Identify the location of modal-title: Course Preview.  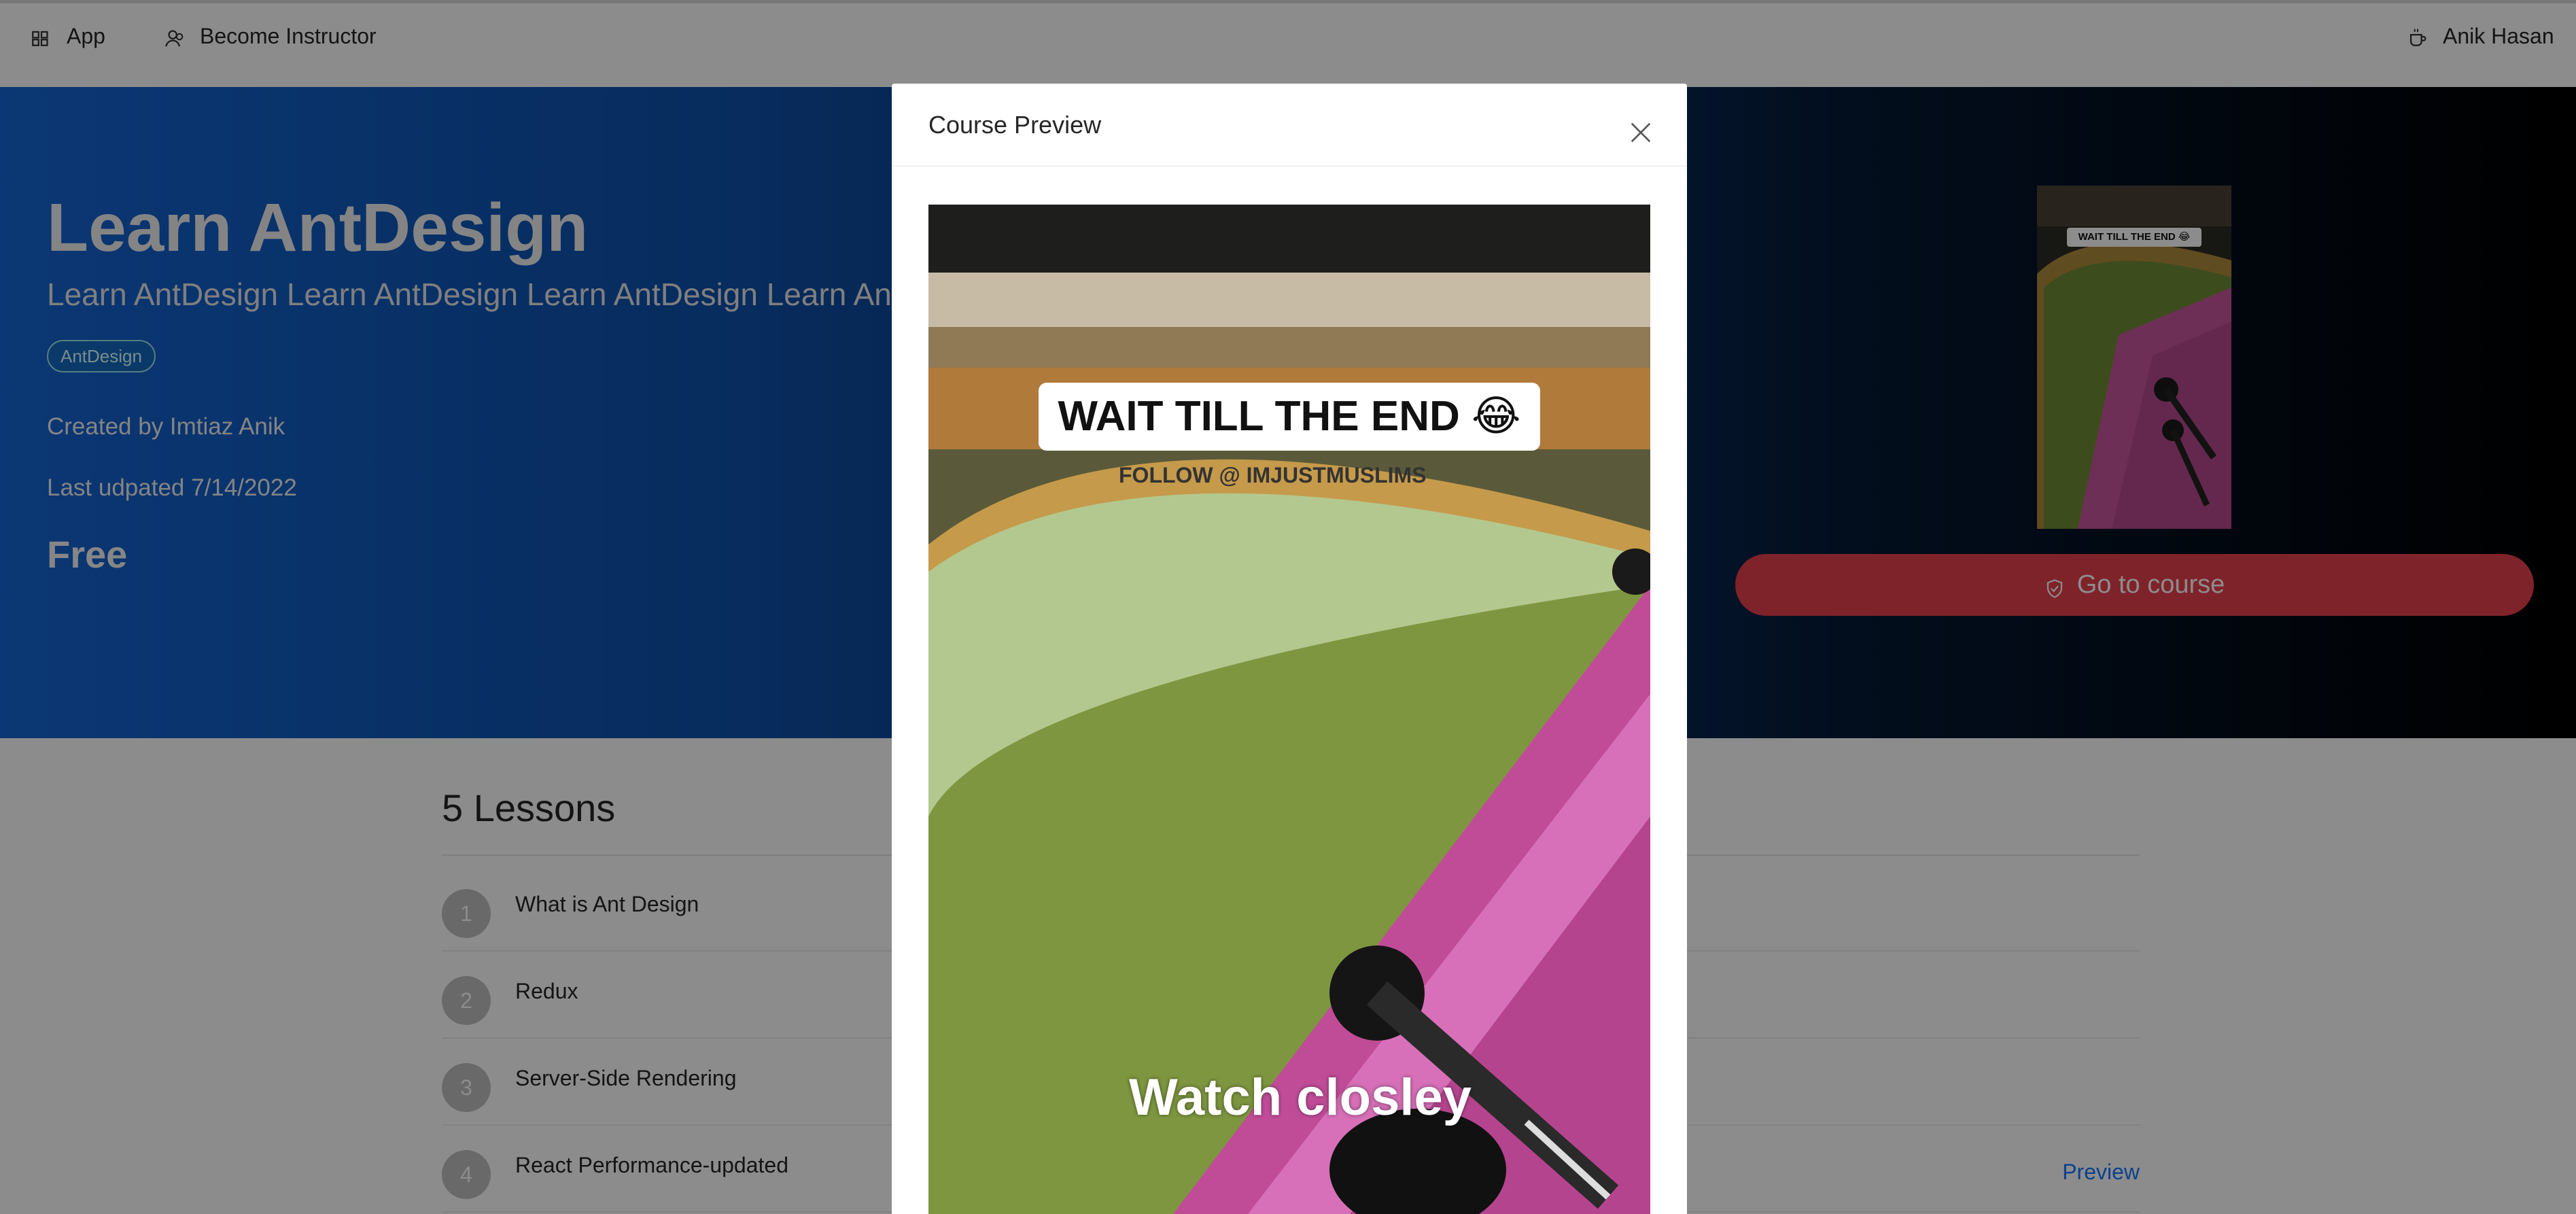
(1015, 125).